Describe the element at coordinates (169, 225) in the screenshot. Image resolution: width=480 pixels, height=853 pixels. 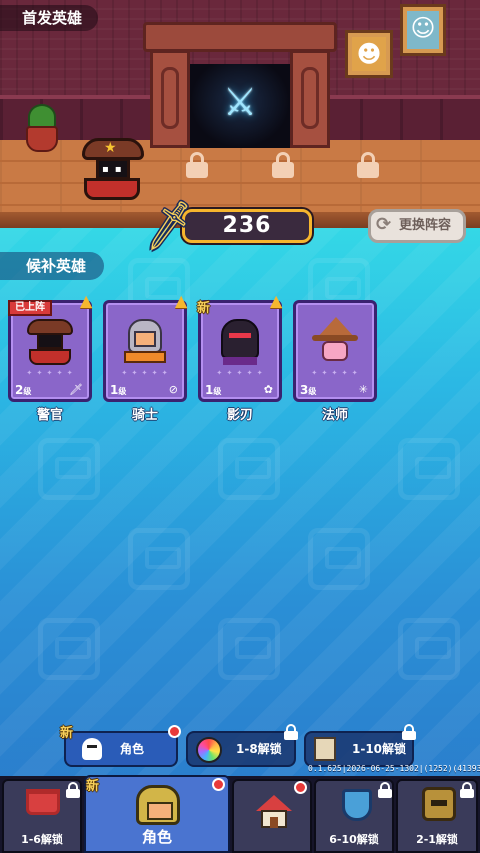
I see `sword-icon: 🗡` at that location.